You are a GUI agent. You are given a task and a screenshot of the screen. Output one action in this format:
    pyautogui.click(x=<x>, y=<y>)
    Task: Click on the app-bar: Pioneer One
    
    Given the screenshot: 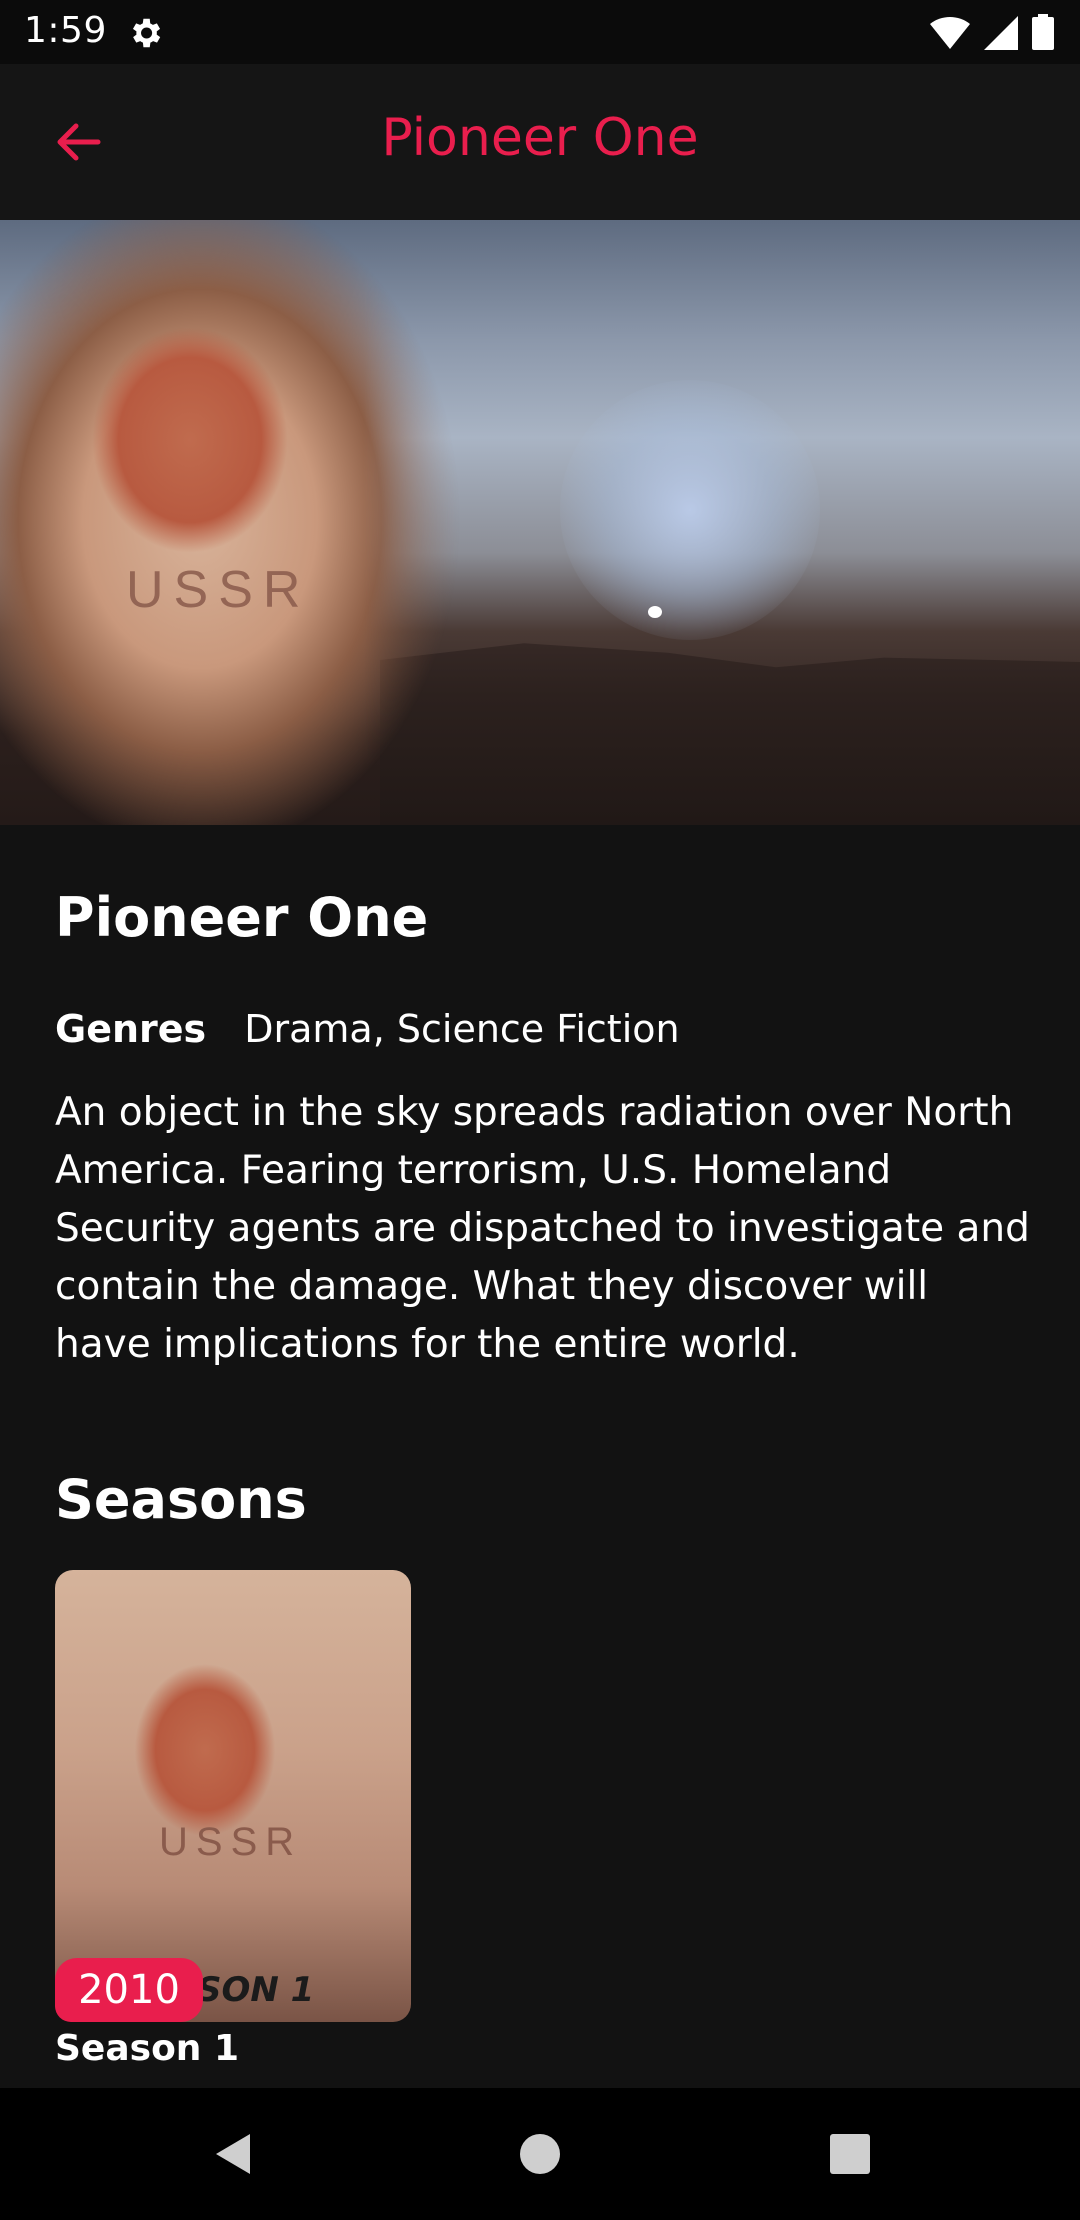 What is the action you would take?
    pyautogui.click(x=540, y=142)
    